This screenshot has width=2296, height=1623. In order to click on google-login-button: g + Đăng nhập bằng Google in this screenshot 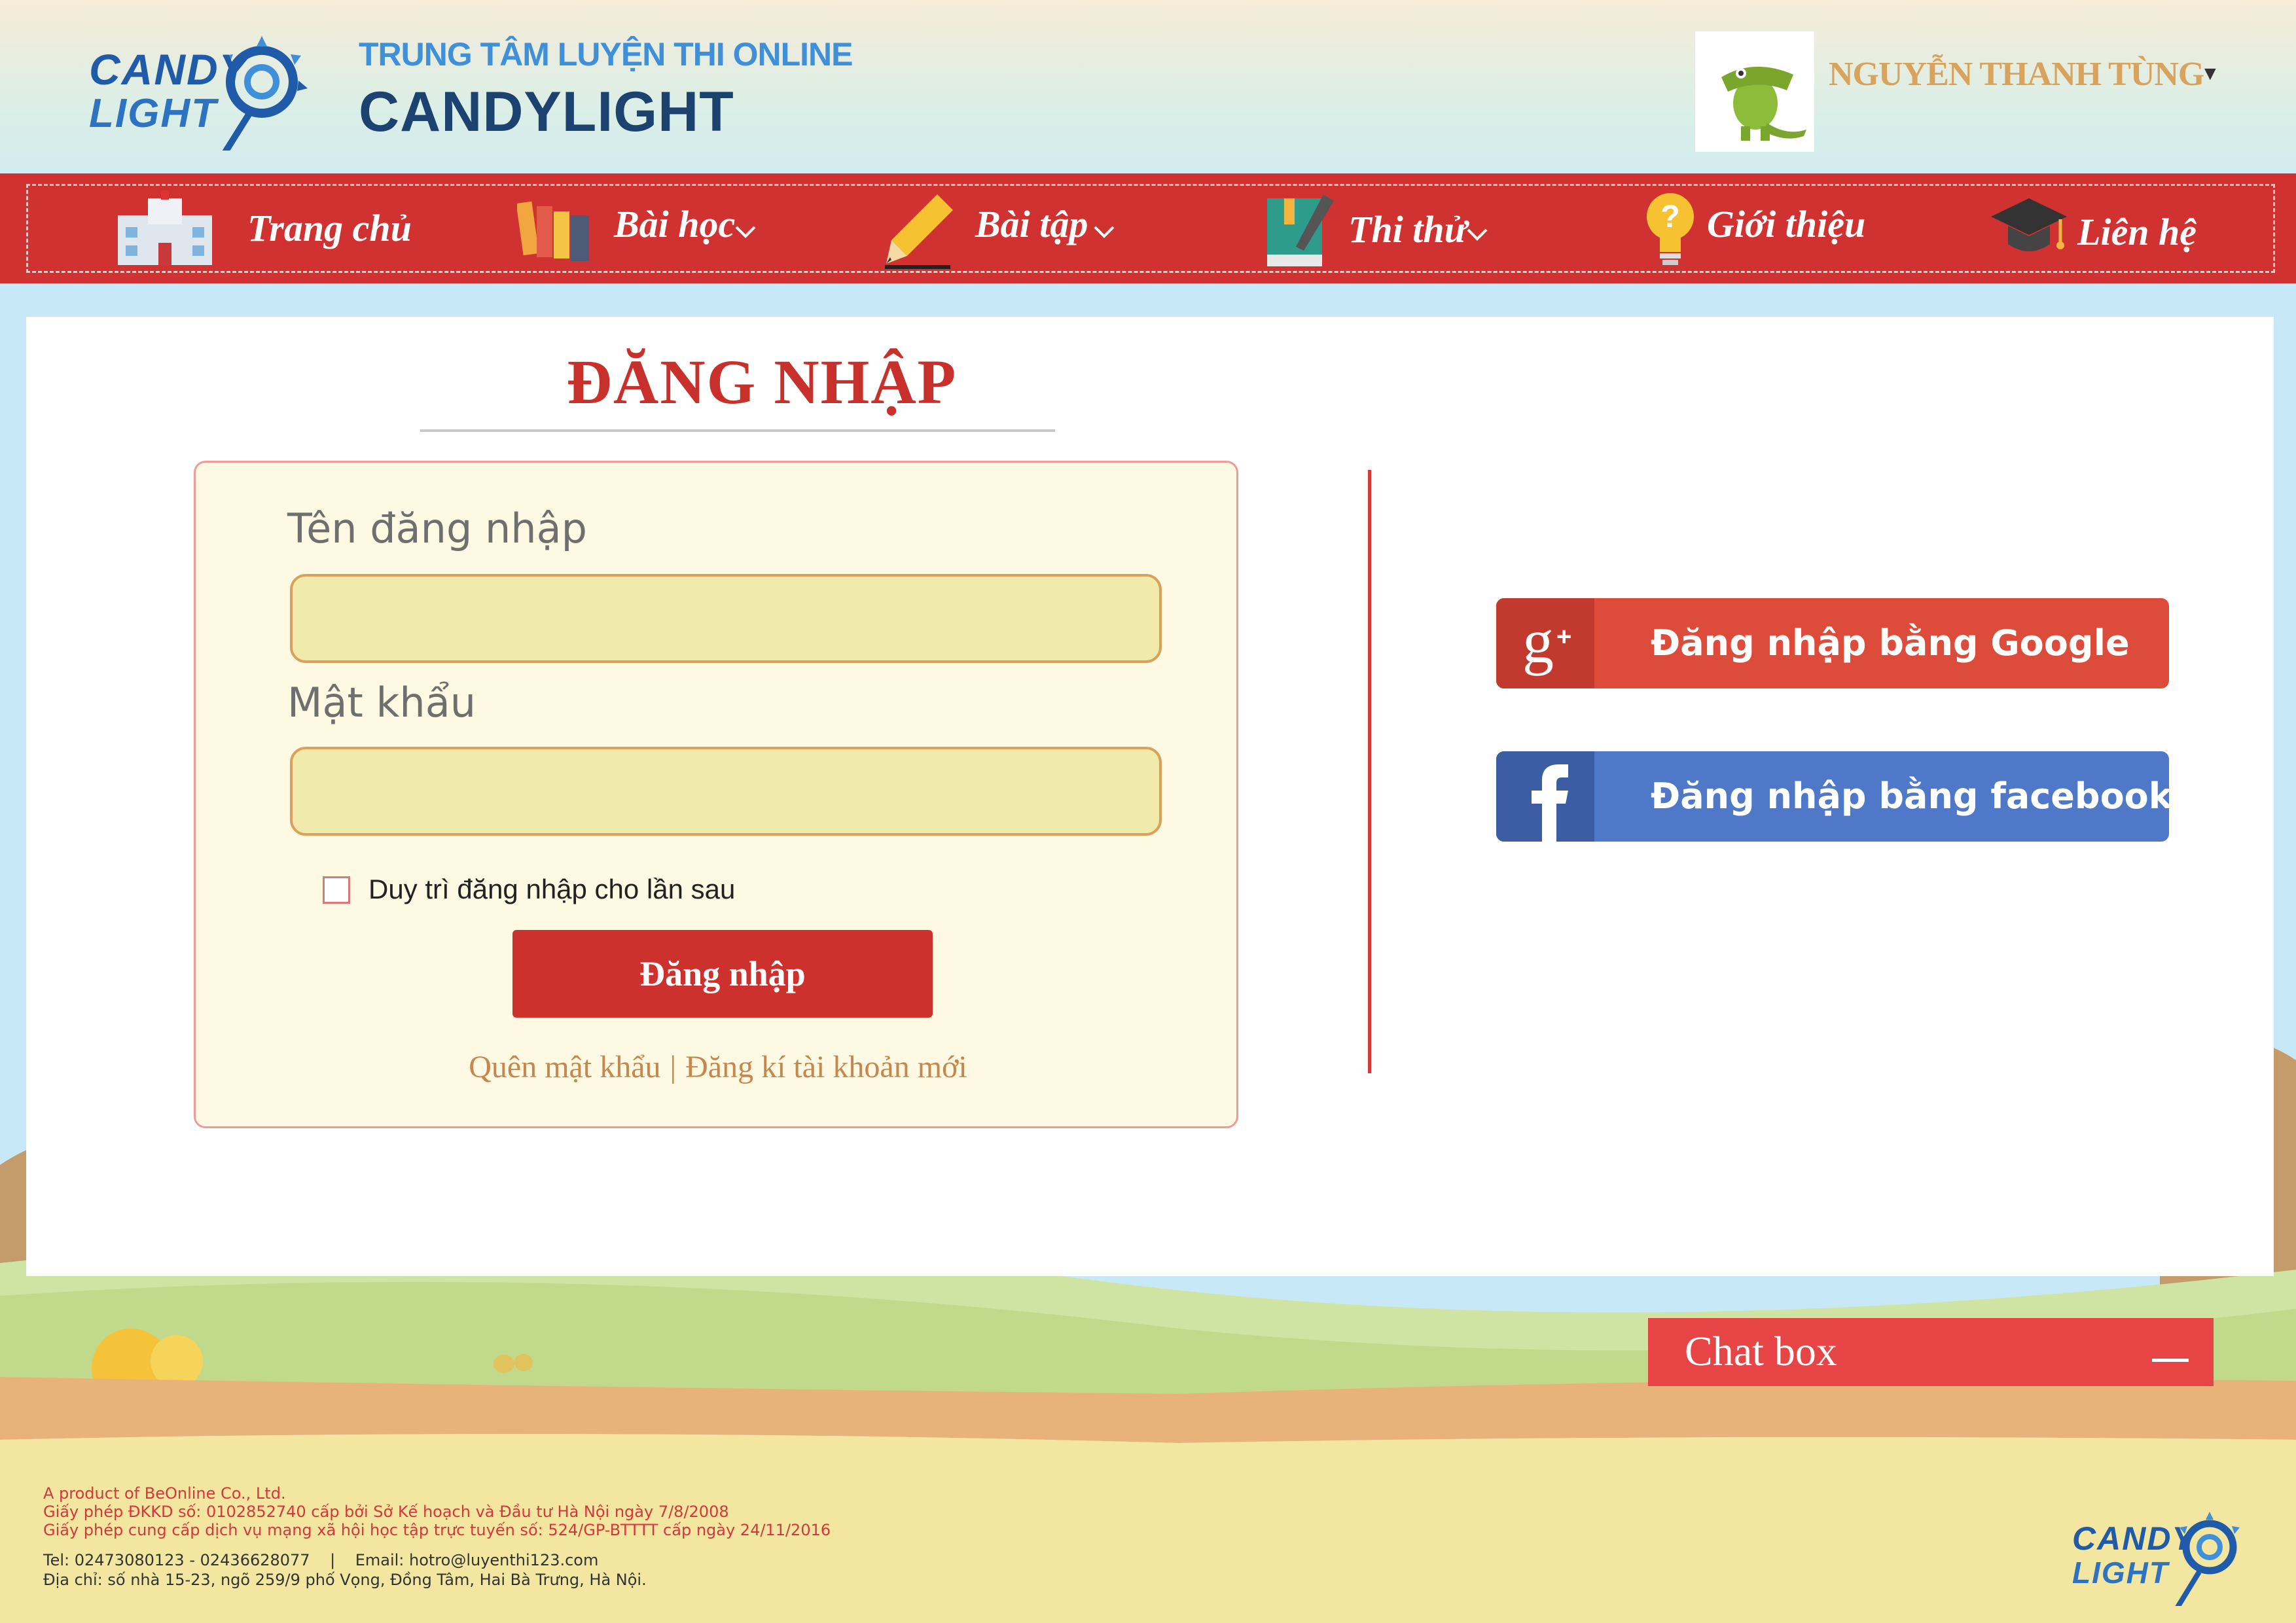, I will do `click(1833, 643)`.